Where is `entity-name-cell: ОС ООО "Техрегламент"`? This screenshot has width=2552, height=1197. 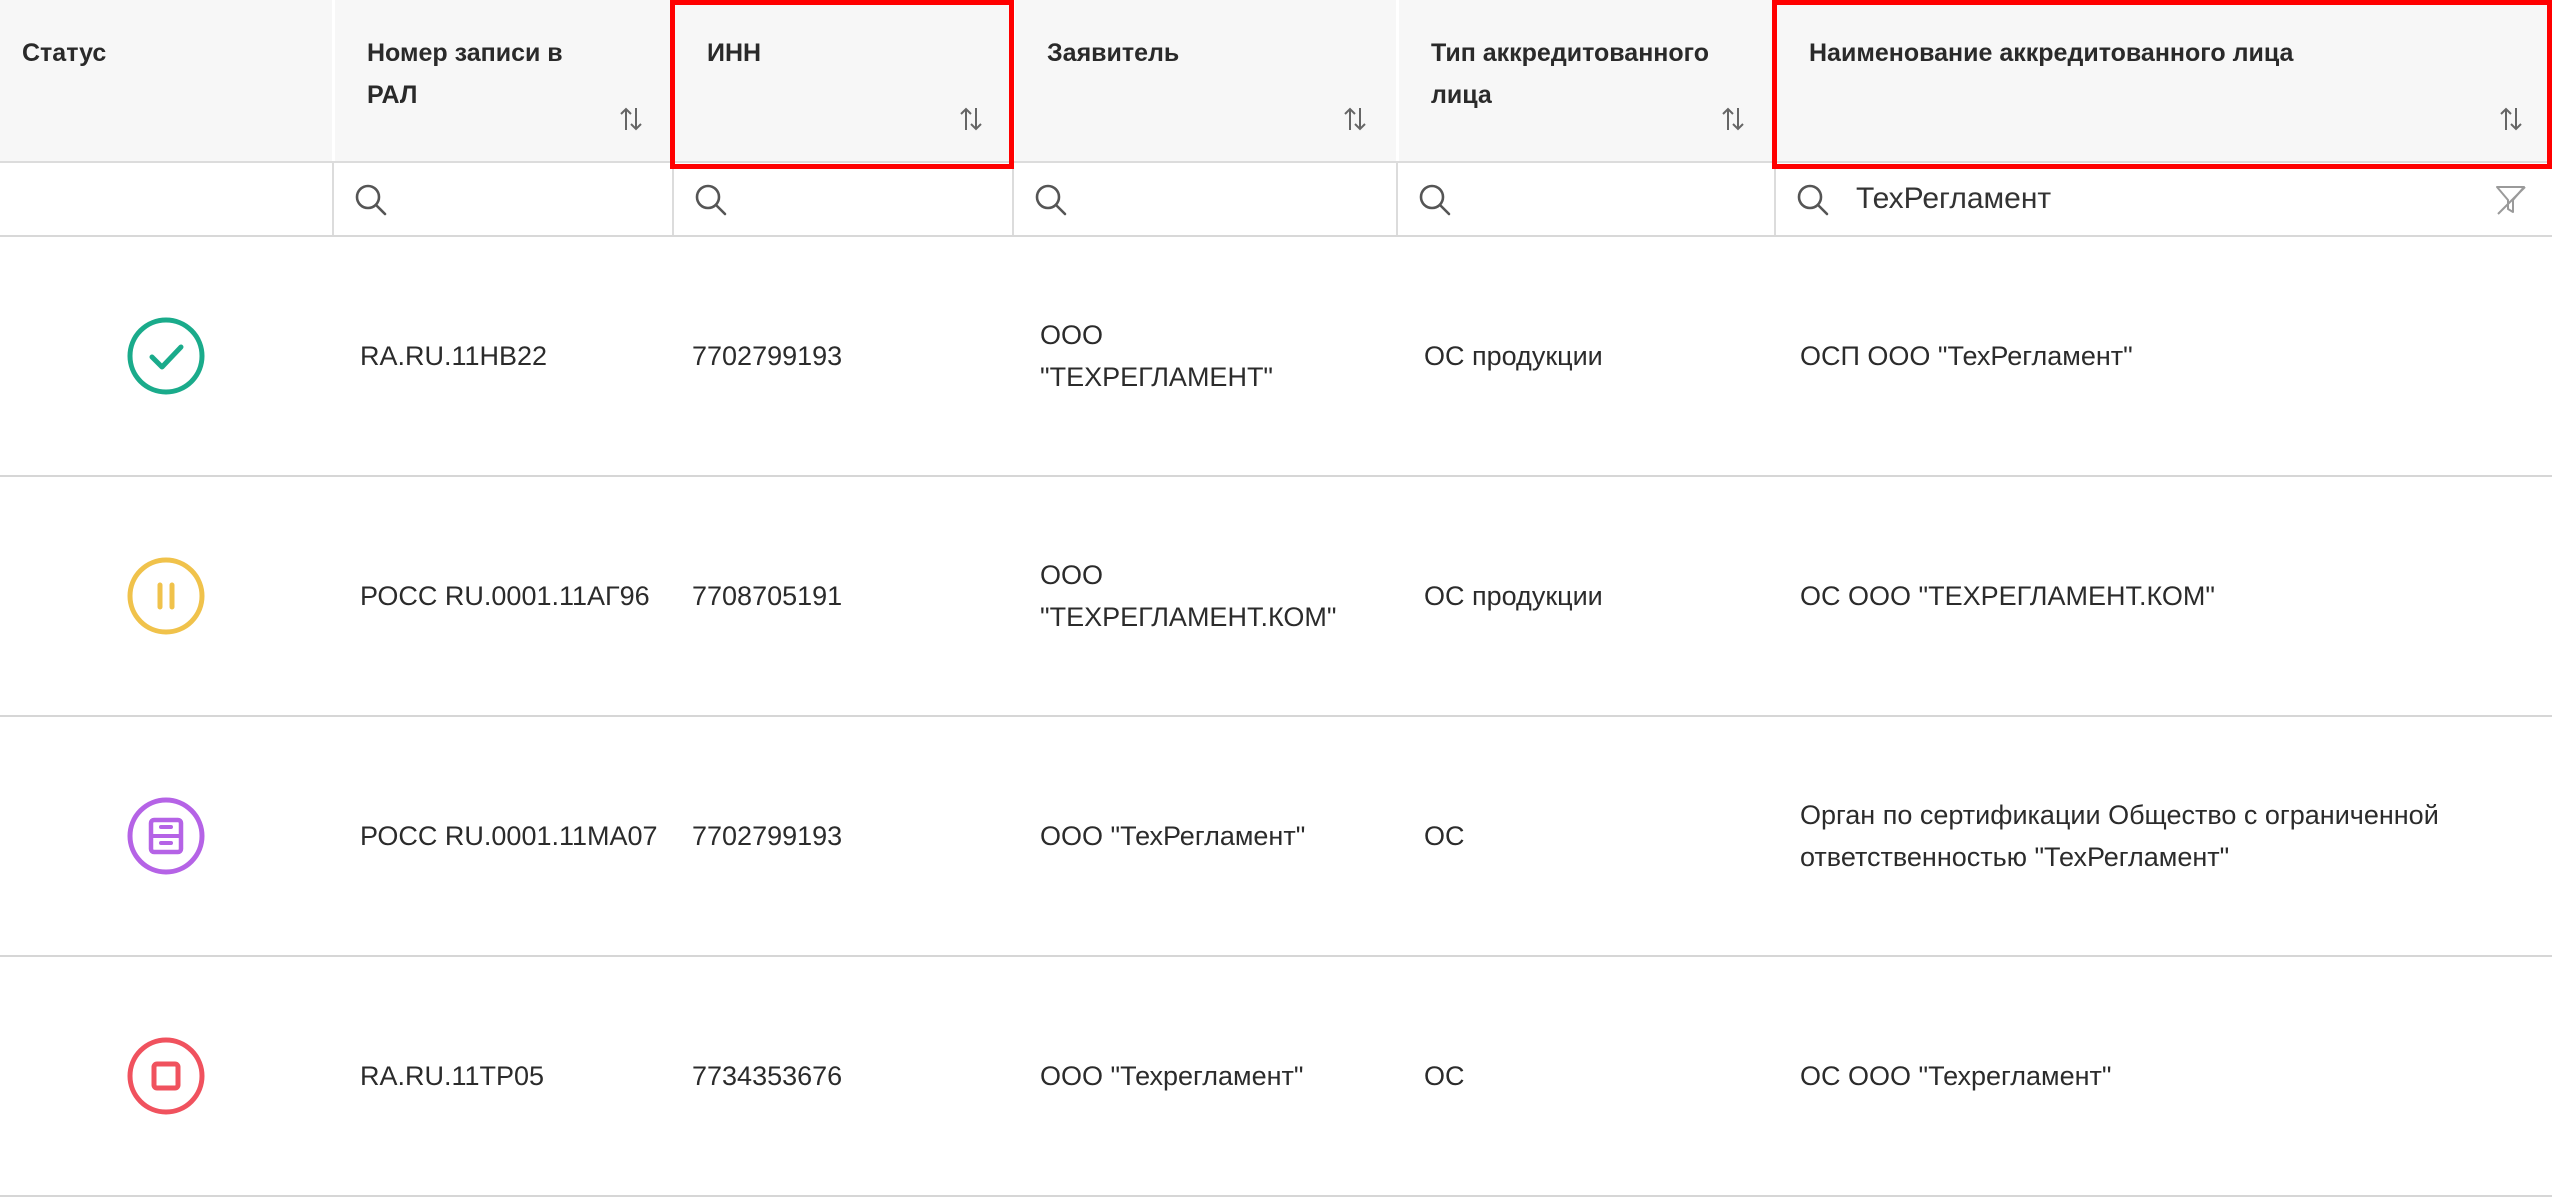
entity-name-cell: ОС ООО "Техрегламент" is located at coordinates (2163, 1076).